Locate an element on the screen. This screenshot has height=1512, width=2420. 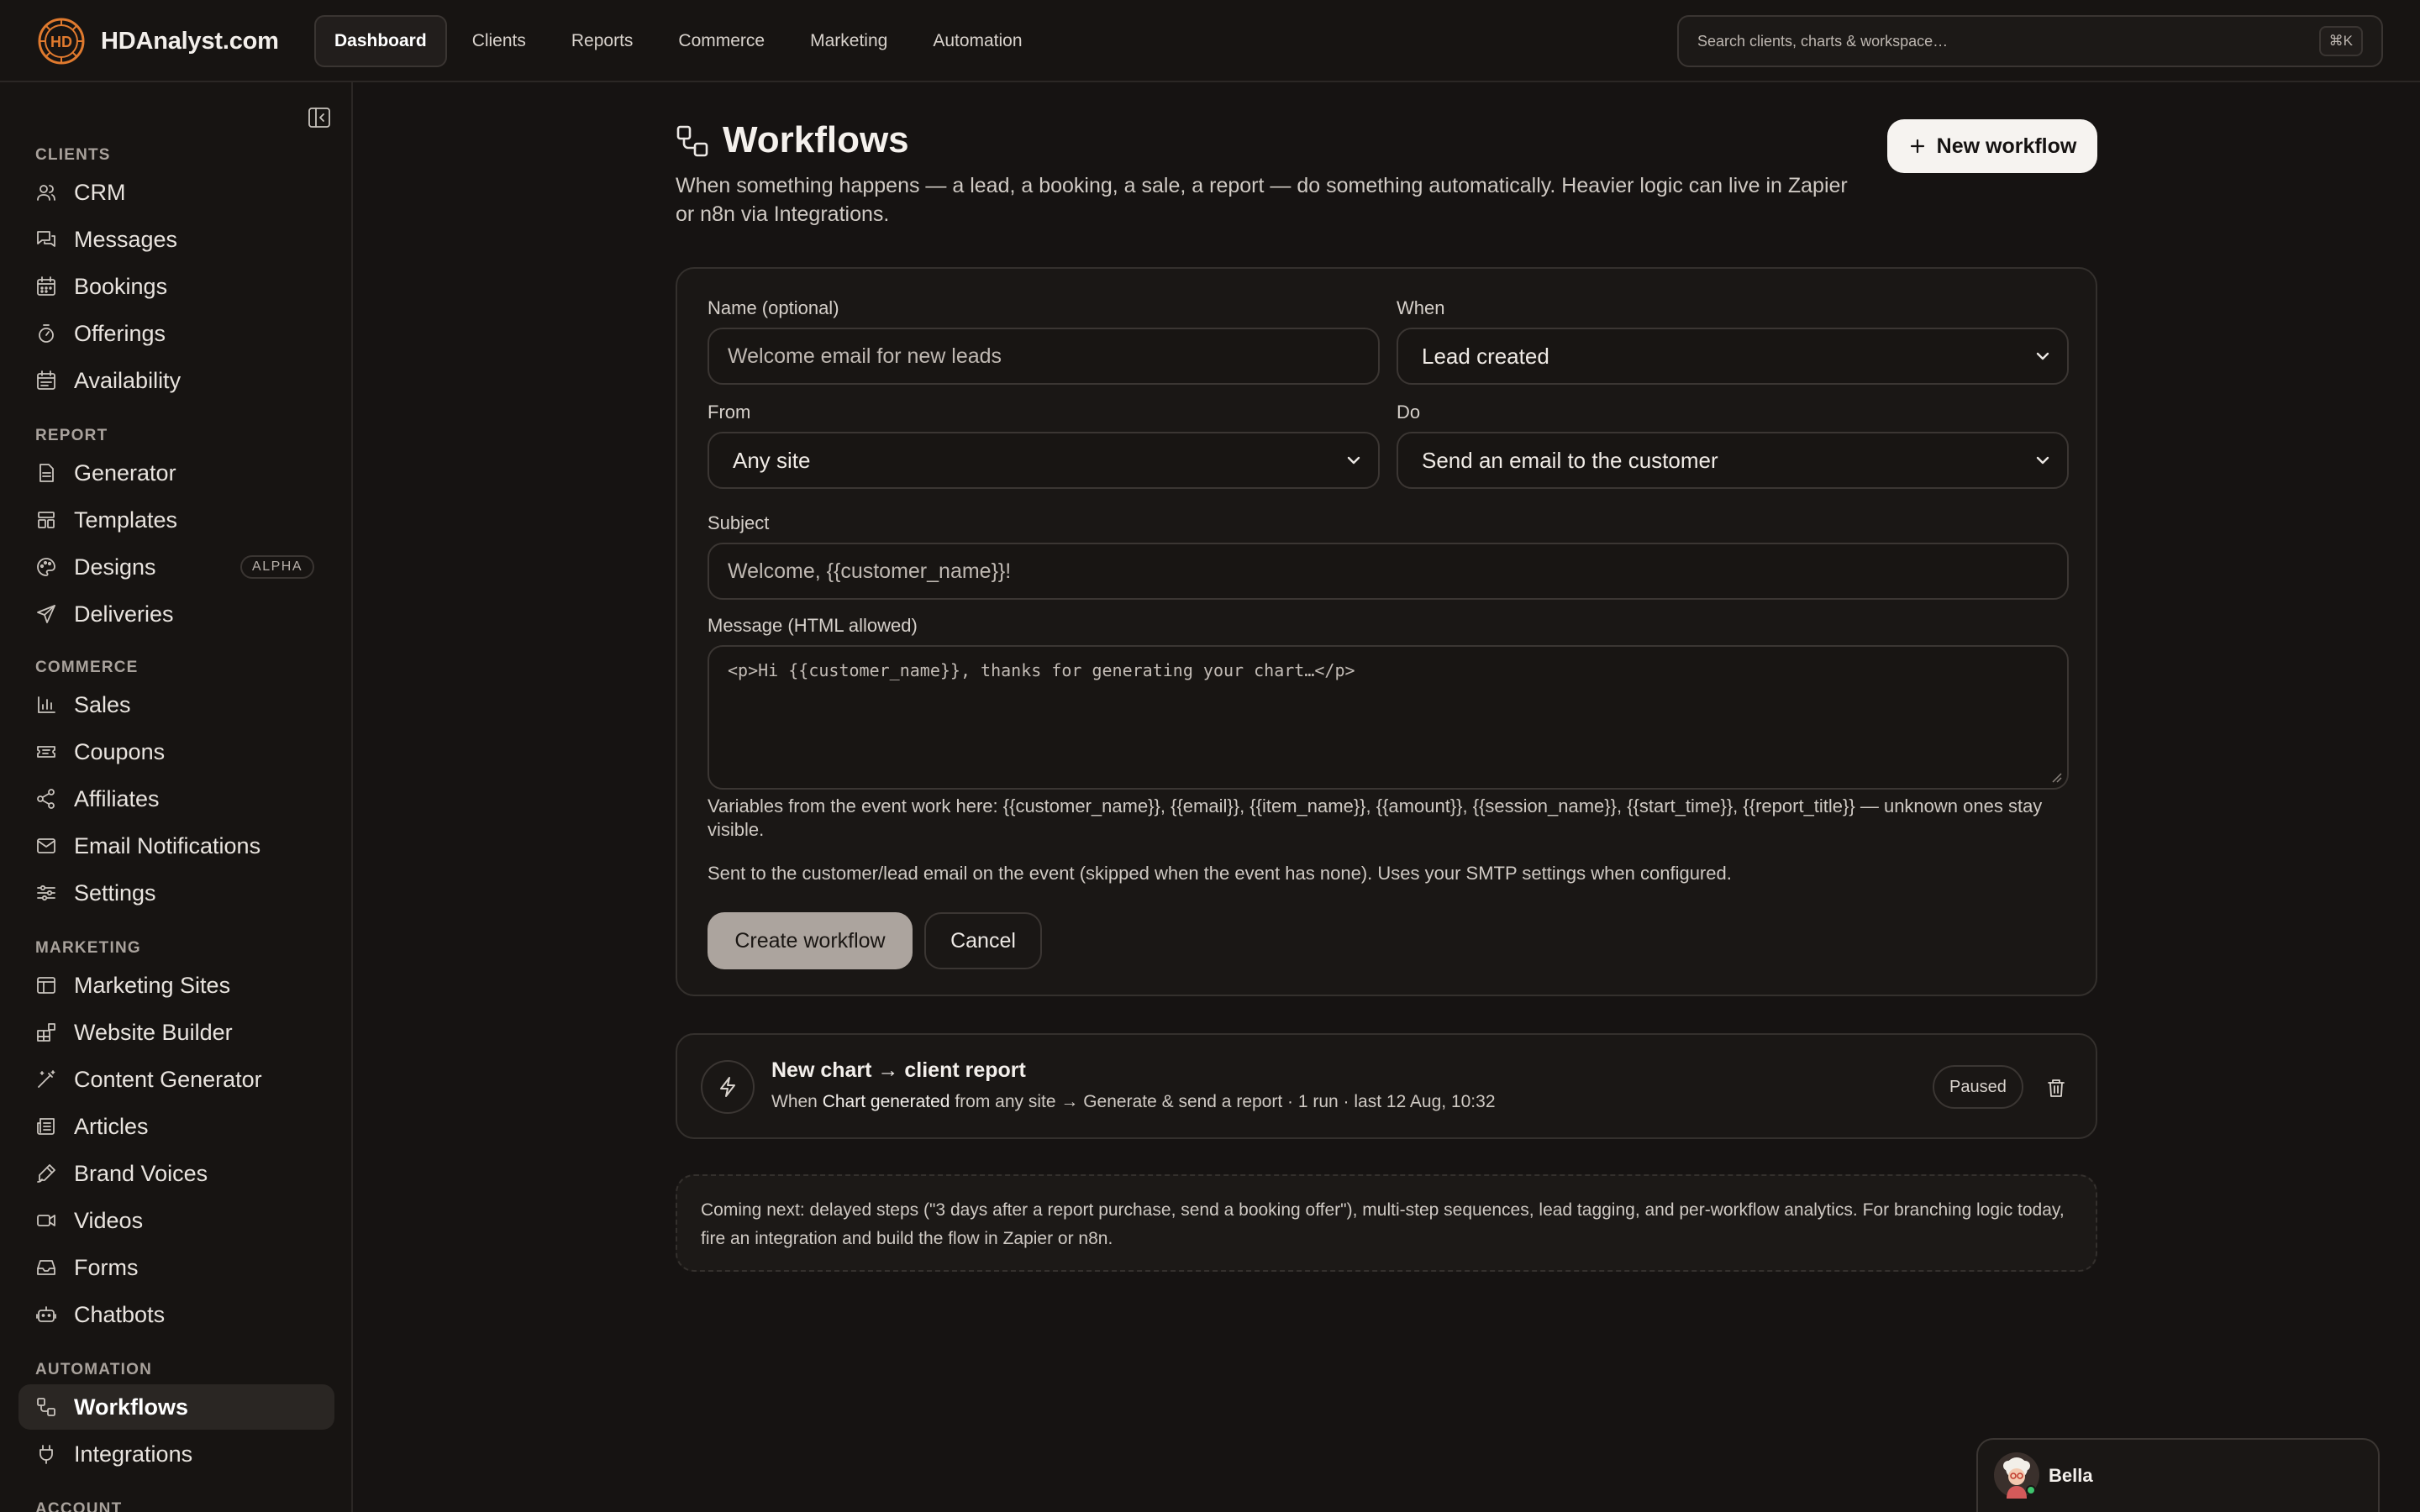
workflow-trigger: Chart generated is located at coordinates (886, 1101).